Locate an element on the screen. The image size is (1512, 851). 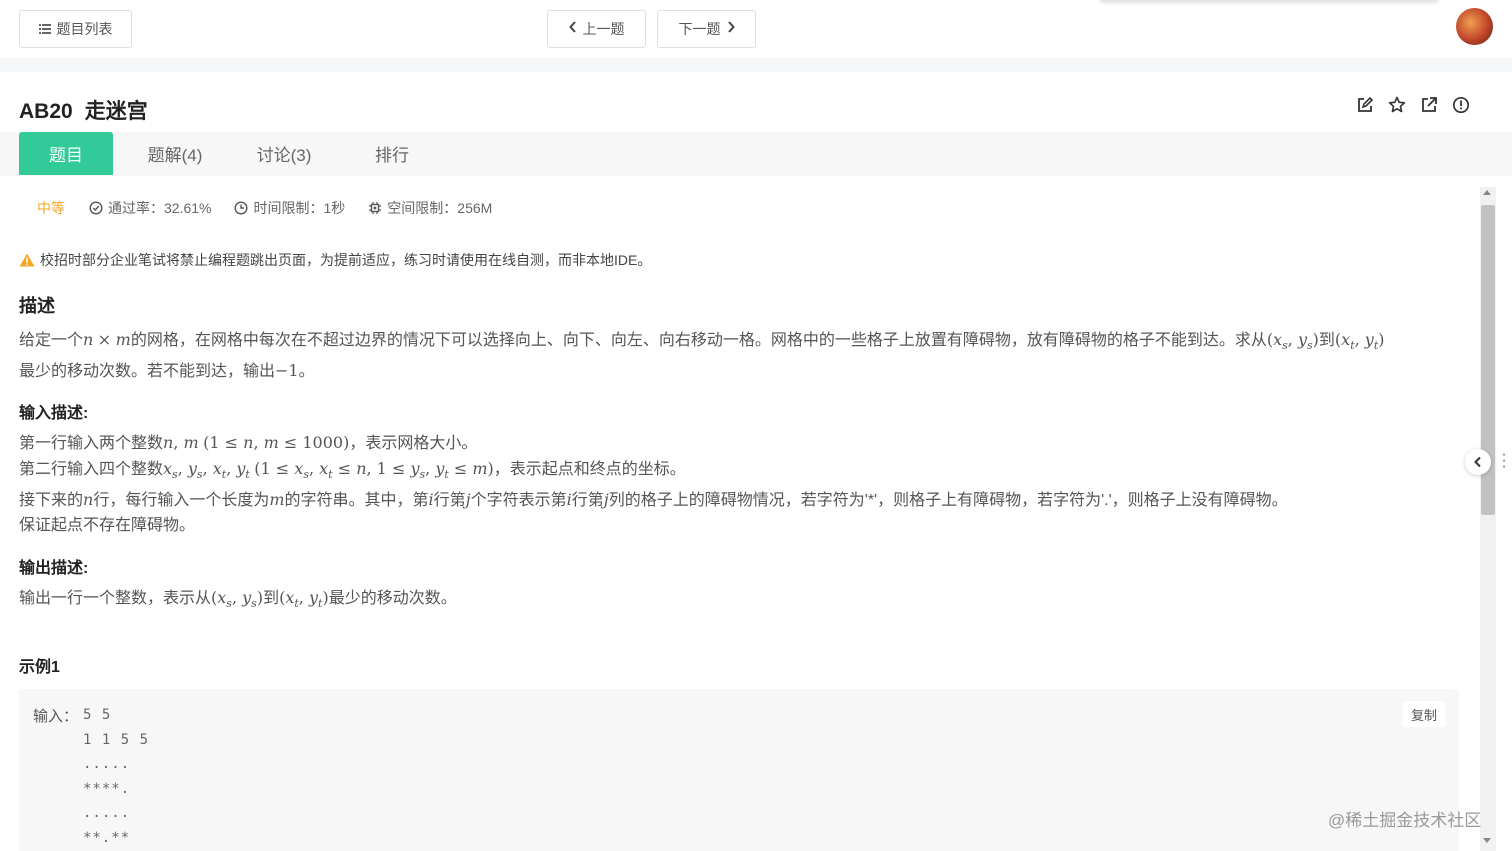
pass-rate: 通过率：32.61% is located at coordinates (150, 208).